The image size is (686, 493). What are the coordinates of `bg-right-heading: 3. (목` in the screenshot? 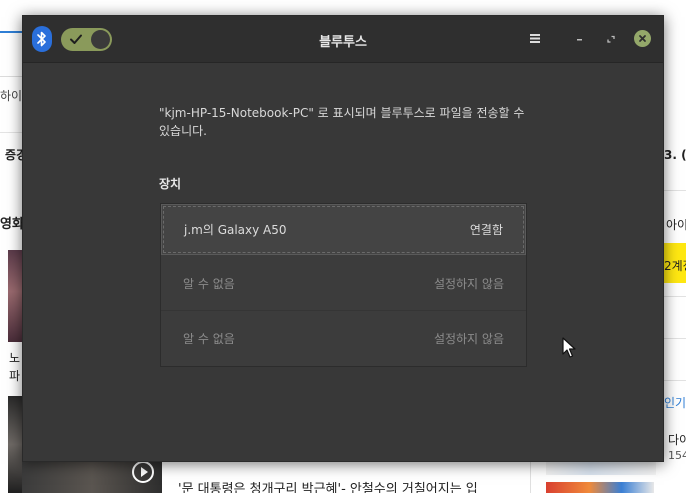 It's located at (675, 155).